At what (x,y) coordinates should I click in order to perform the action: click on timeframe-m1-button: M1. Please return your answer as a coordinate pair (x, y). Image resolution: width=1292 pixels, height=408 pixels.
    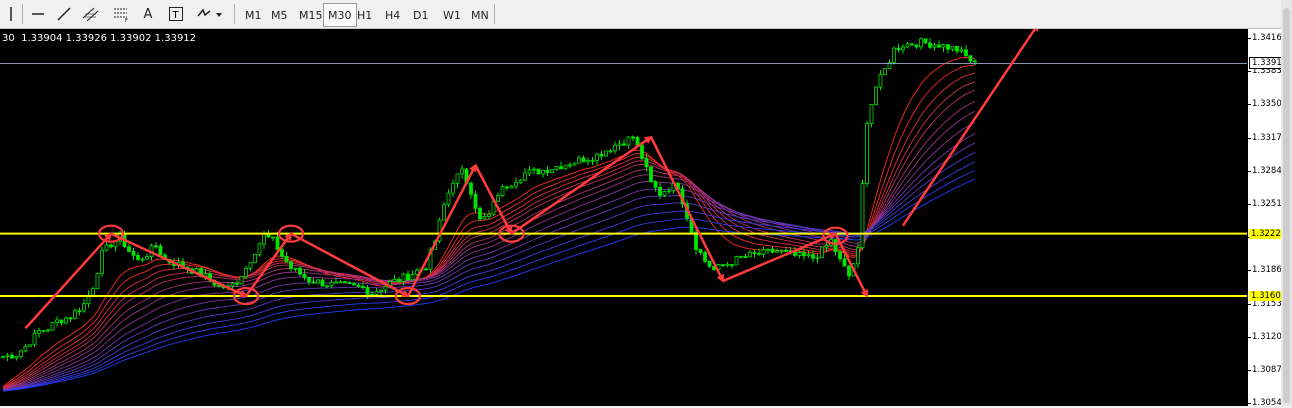
    Looking at the image, I should click on (253, 15).